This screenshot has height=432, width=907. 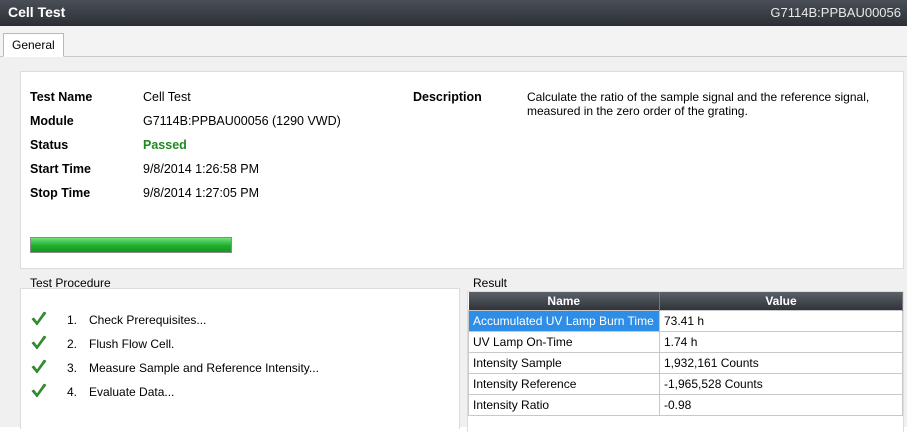 I want to click on result-value-cell: 1.74 h, so click(x=781, y=342).